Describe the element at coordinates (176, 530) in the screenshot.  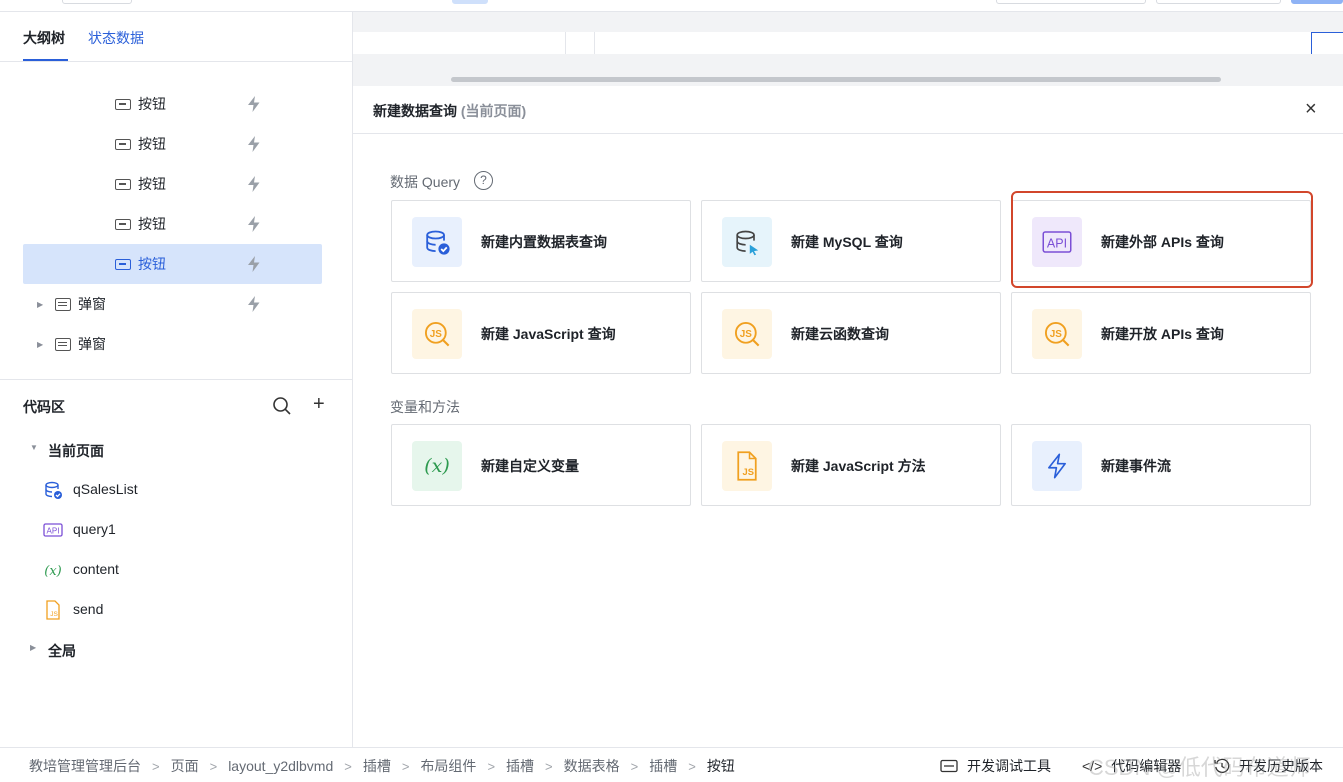
I see `code-item: API query1` at that location.